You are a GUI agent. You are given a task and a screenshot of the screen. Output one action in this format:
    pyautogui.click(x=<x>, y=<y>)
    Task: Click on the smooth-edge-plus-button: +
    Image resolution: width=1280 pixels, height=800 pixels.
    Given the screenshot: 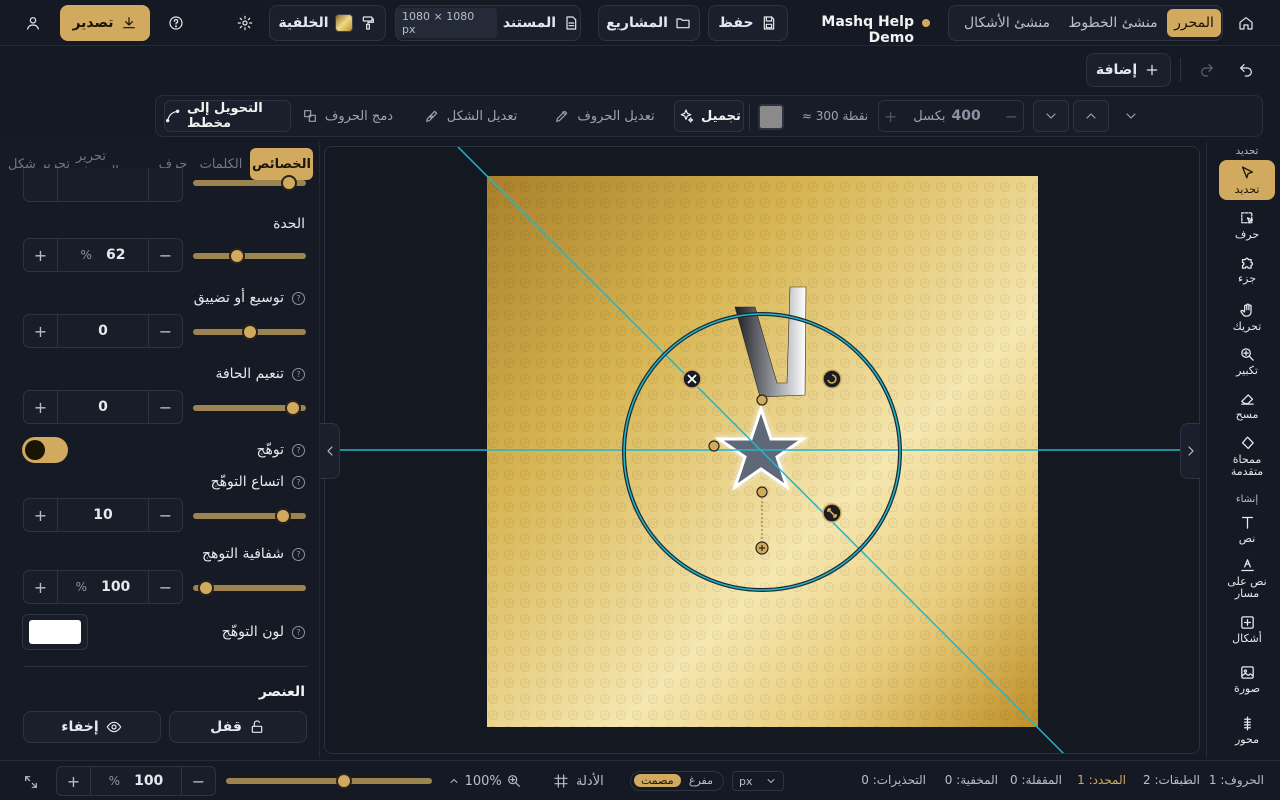 What is the action you would take?
    pyautogui.click(x=40, y=407)
    